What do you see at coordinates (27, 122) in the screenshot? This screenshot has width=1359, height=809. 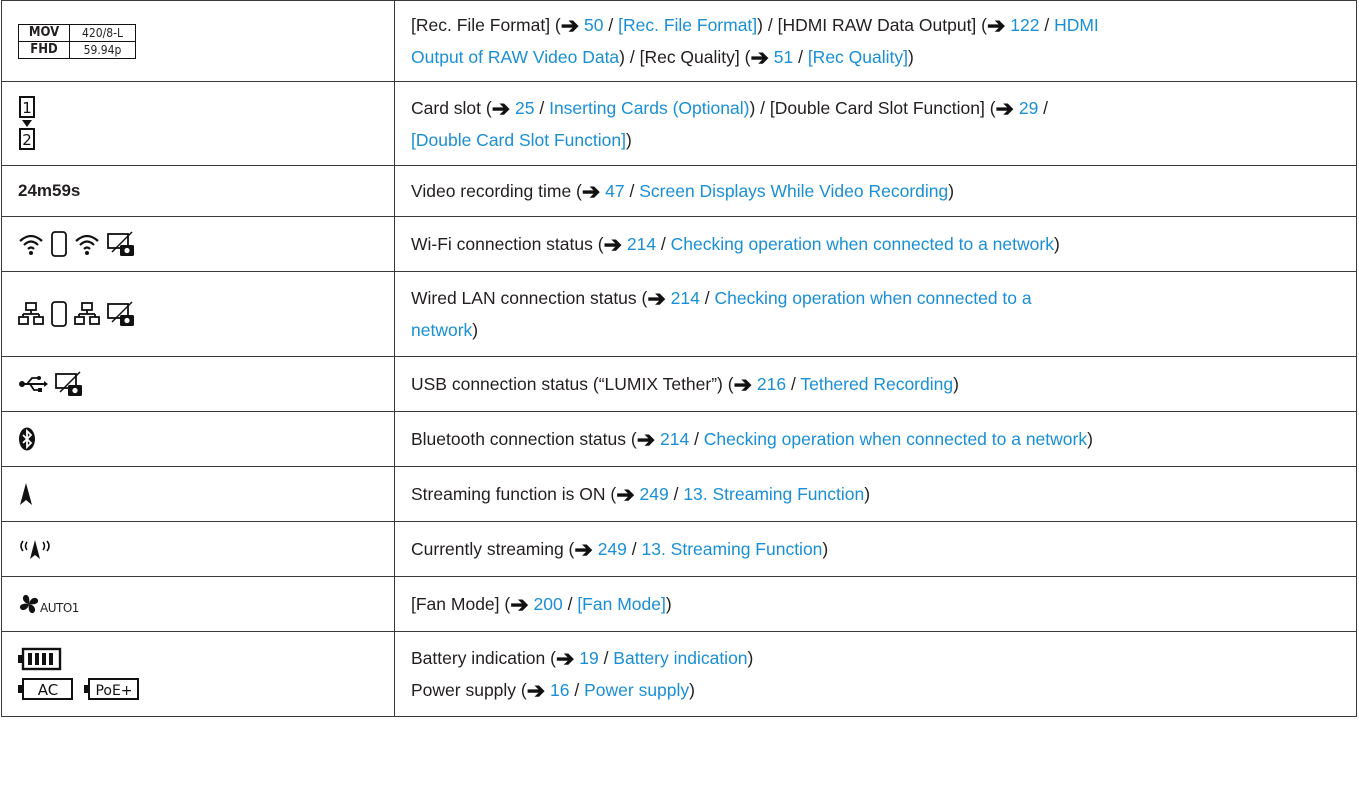 I see `card-slot-icon: 1 2` at bounding box center [27, 122].